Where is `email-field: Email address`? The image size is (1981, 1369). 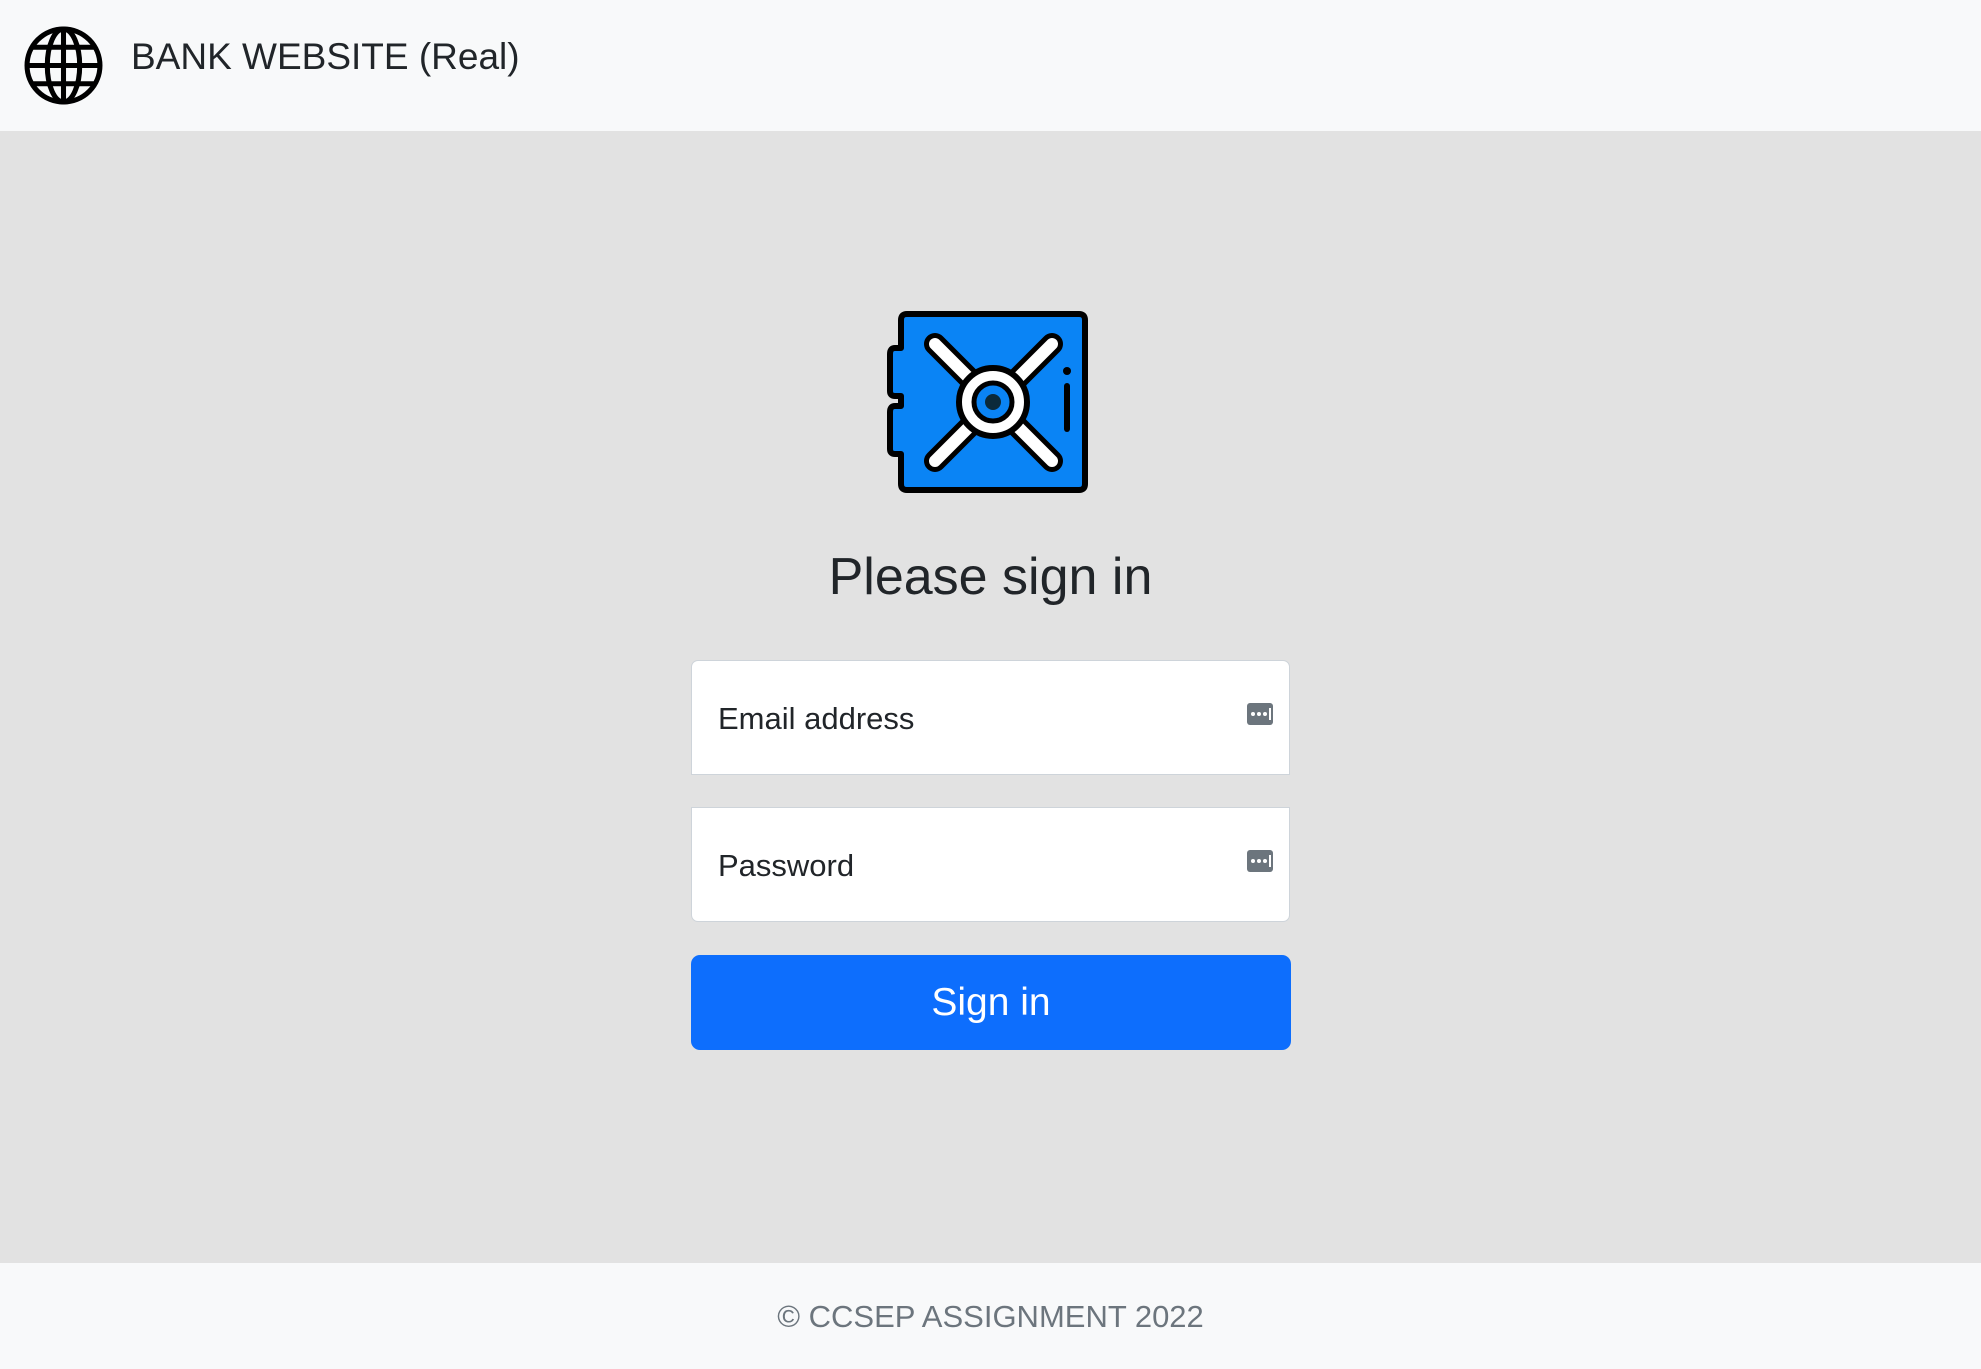
email-field: Email address is located at coordinates (992, 718).